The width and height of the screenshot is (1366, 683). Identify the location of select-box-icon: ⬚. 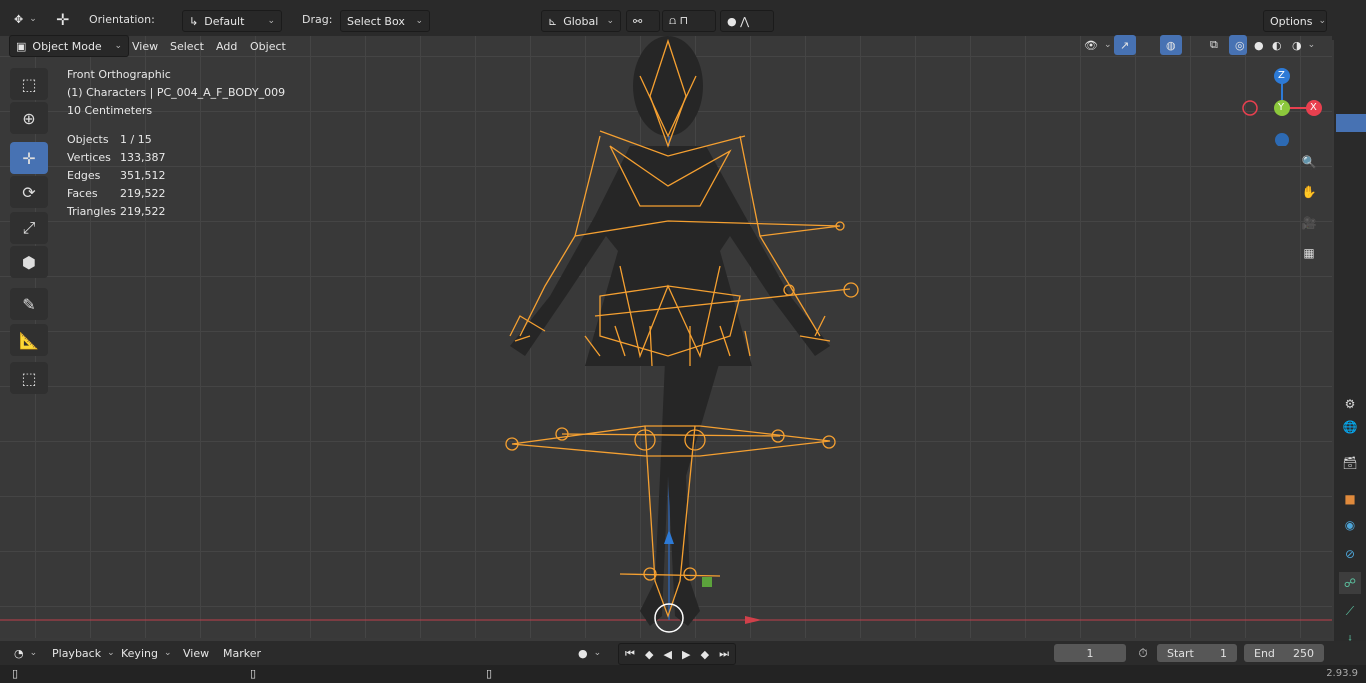
(29, 84).